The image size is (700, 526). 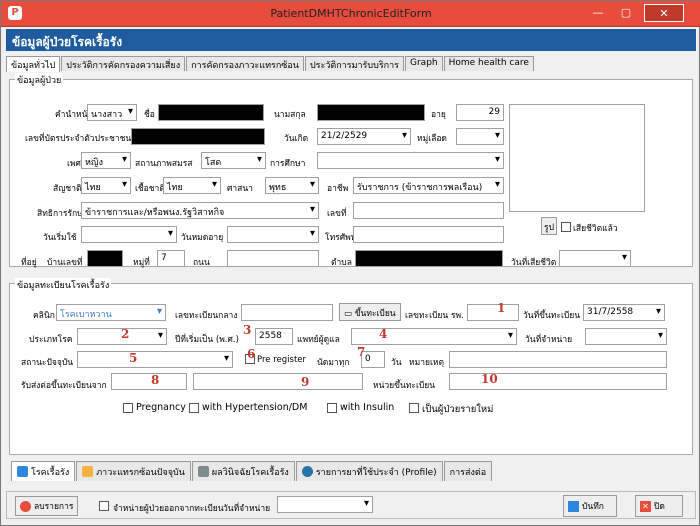 What do you see at coordinates (338, 189) in the screenshot?
I see `occupation-label: อาชีพ` at bounding box center [338, 189].